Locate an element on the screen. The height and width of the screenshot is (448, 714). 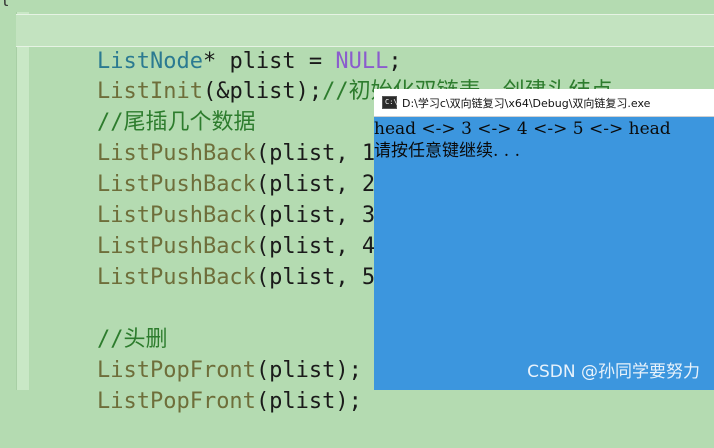
function-token: ListPushBack is located at coordinates (176, 277).